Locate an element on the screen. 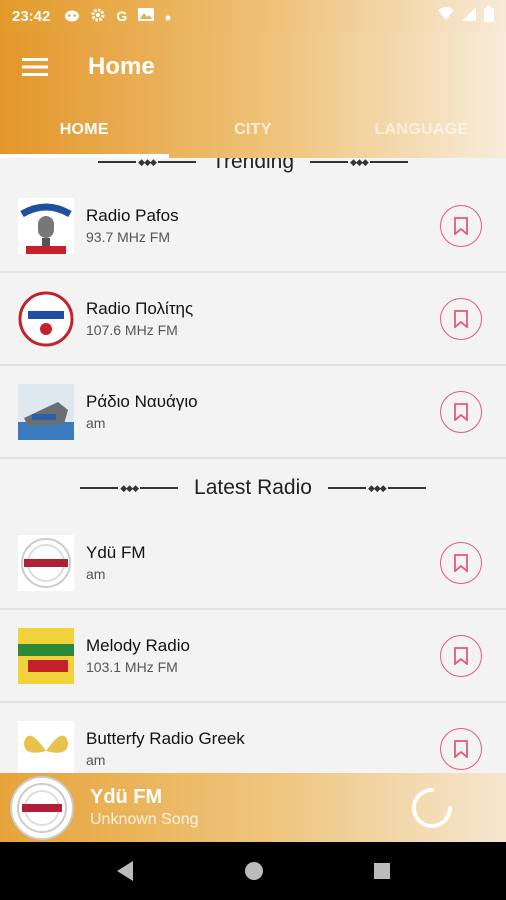  dot-icon is located at coordinates (168, 16).